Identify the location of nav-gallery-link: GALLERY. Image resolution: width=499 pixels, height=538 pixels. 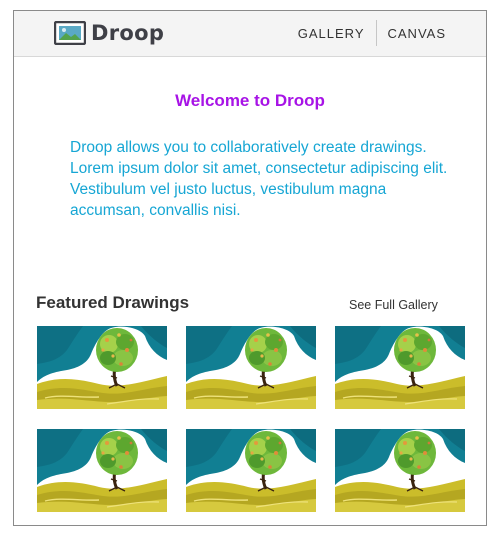
(331, 33).